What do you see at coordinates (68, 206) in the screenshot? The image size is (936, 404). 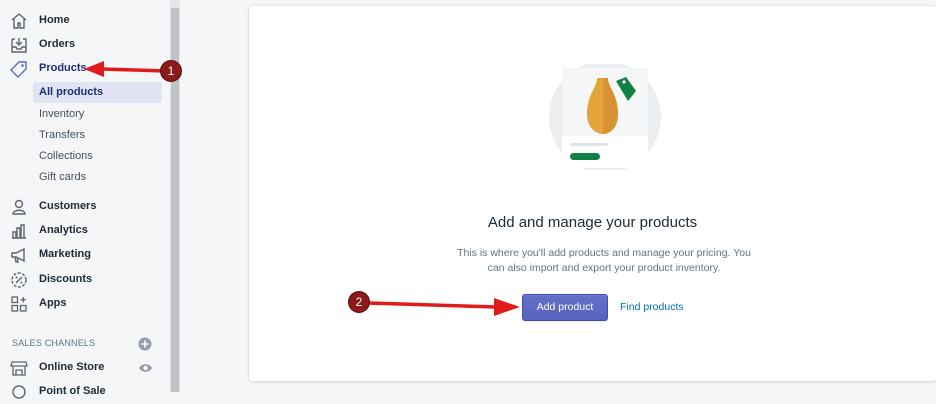 I see `nav-customers-label: Customers` at bounding box center [68, 206].